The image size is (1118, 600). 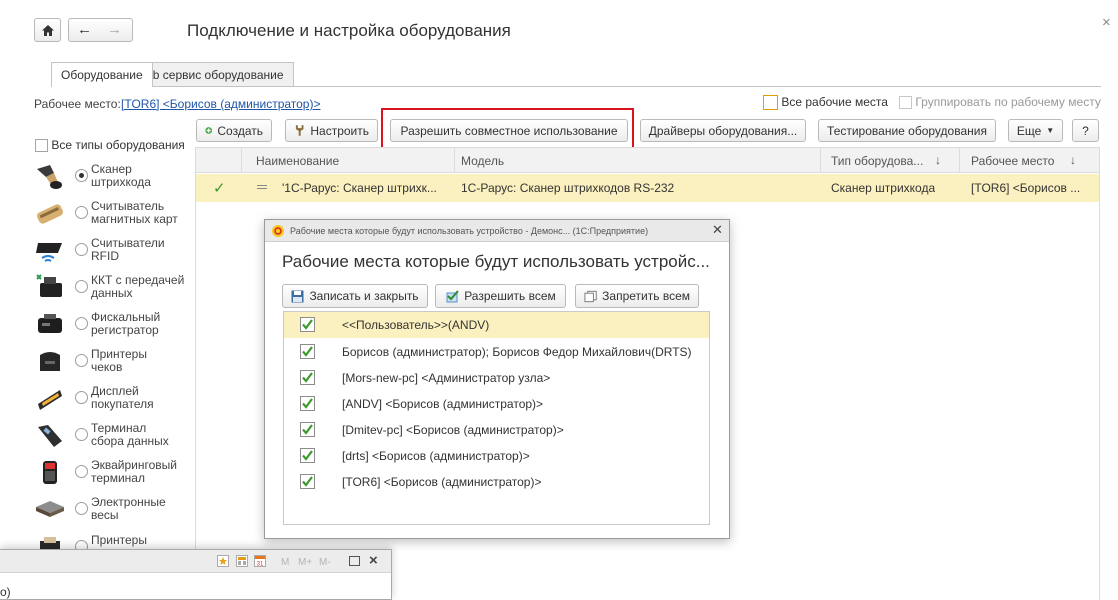 I want to click on type-radio-acquiring, so click(x=81, y=471).